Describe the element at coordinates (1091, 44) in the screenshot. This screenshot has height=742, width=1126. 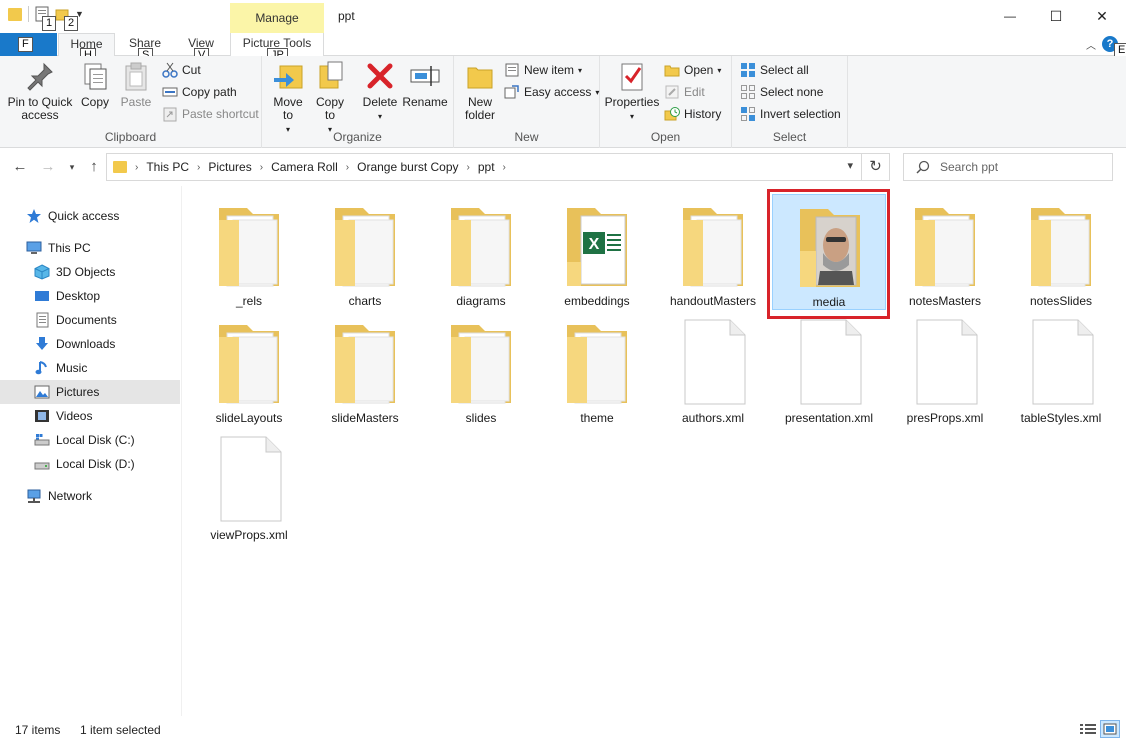
I see `collapse-ribbon-icon: ︿` at that location.